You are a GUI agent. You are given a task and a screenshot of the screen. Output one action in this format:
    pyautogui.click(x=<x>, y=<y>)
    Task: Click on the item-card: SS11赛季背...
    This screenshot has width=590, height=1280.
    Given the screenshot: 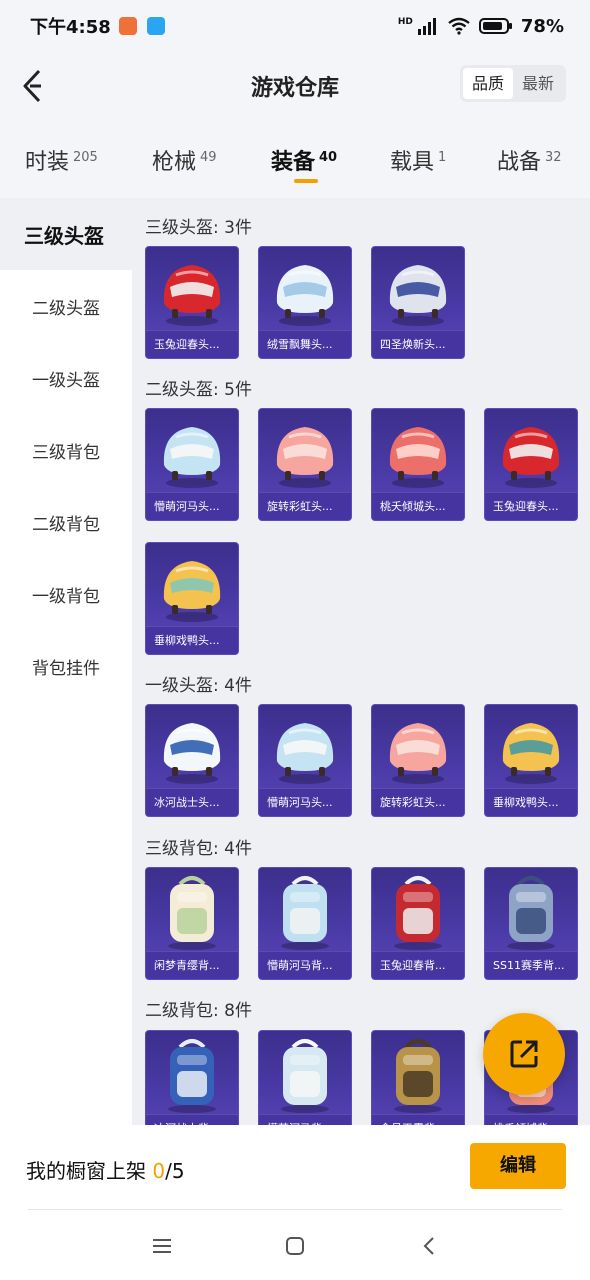 What is the action you would take?
    pyautogui.click(x=531, y=923)
    